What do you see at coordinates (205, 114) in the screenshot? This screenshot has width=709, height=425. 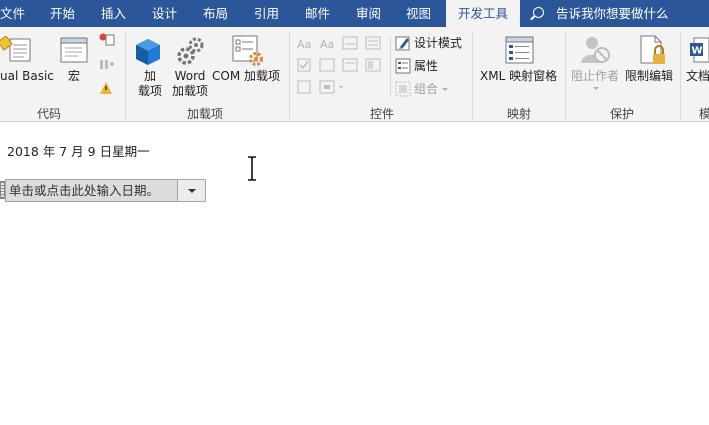 I see `group-addins-label: 加载项` at bounding box center [205, 114].